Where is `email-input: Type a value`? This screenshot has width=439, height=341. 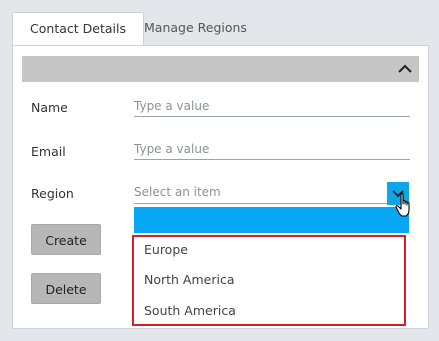
email-input: Type a value is located at coordinates (272, 149).